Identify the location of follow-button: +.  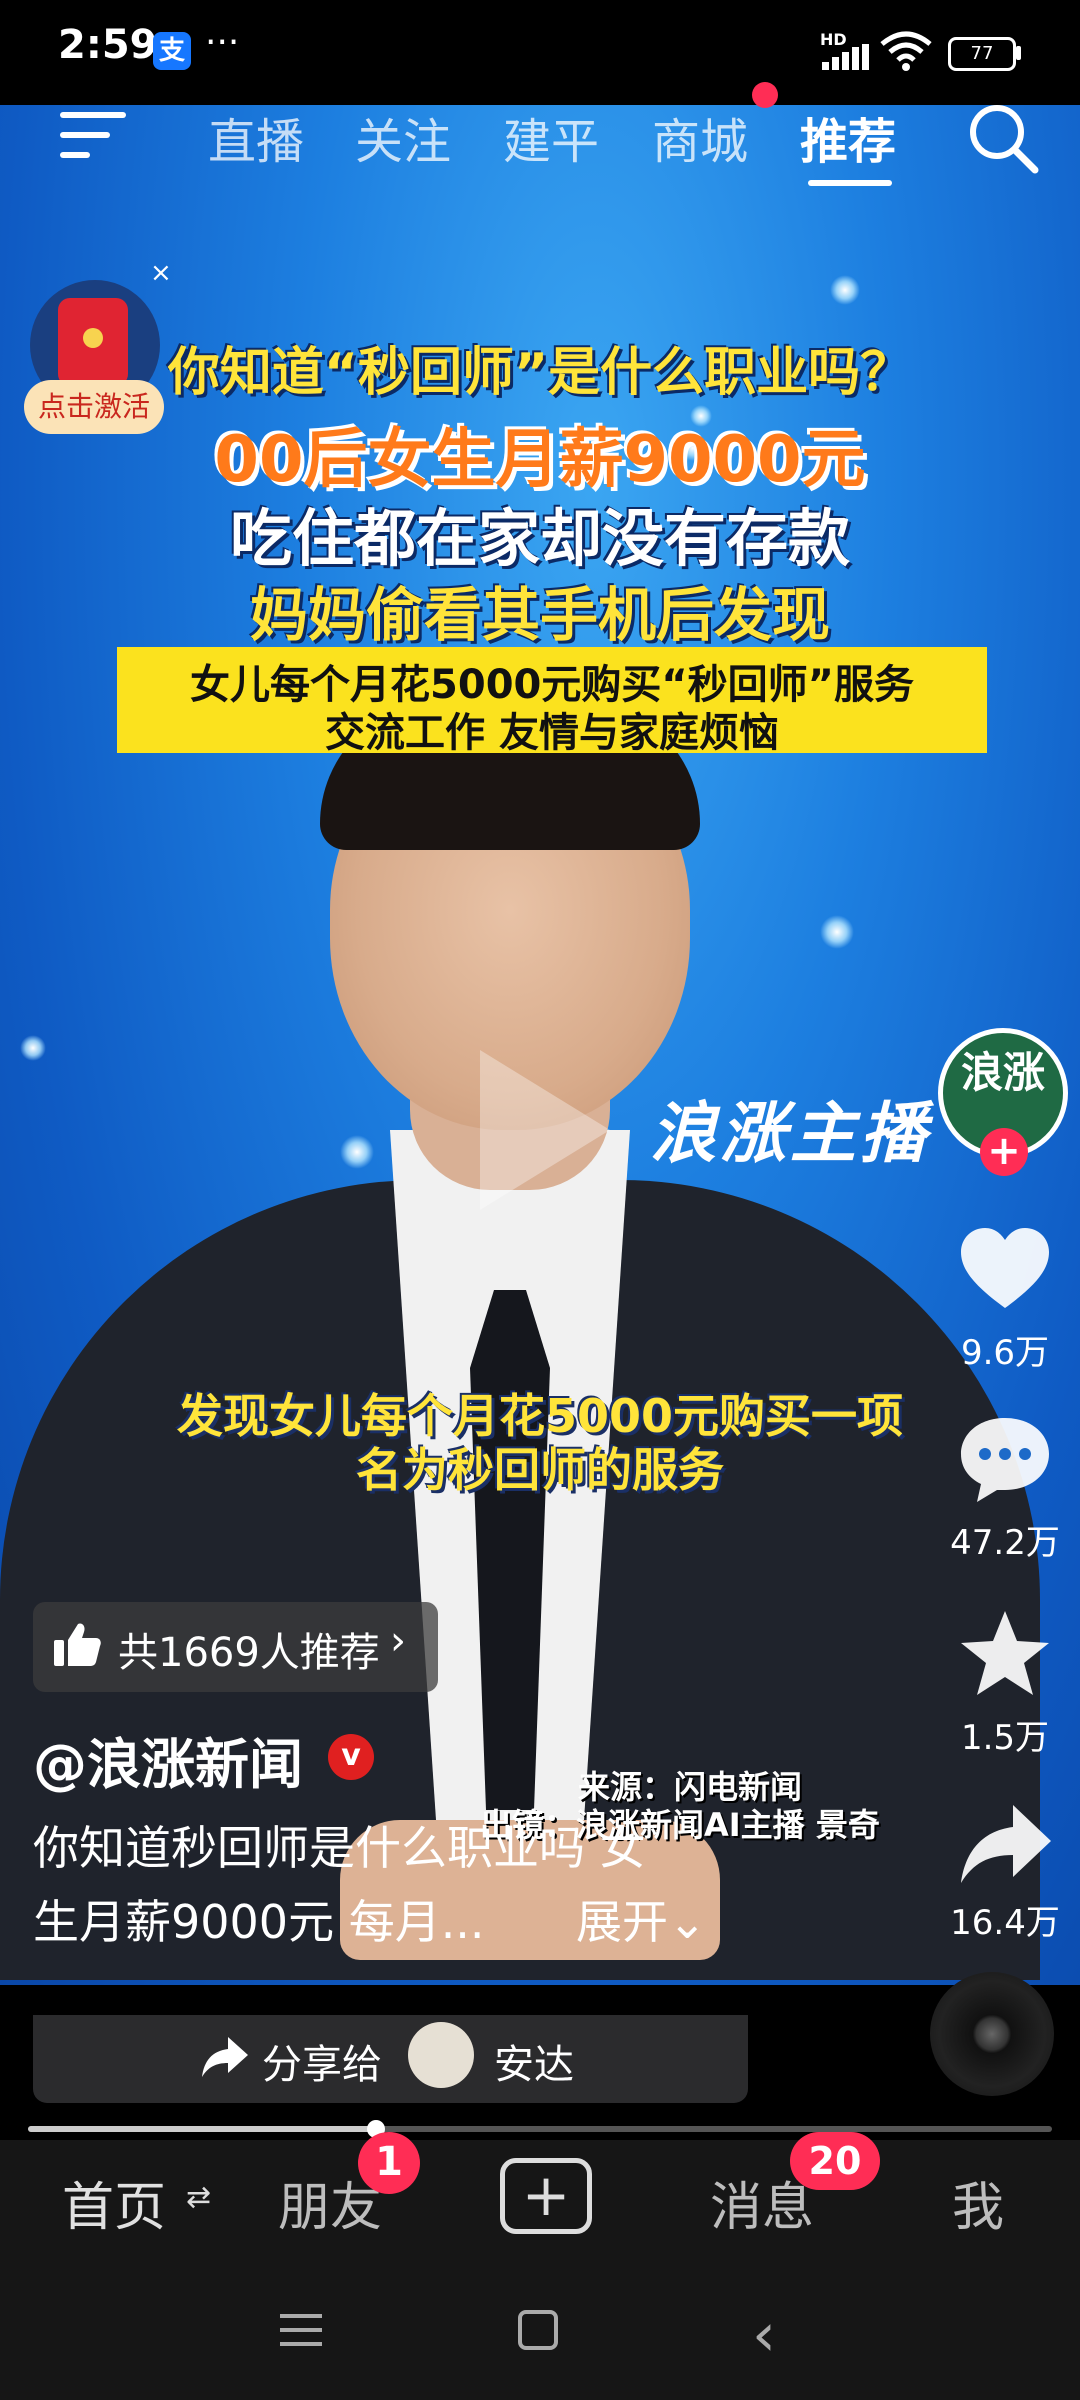
(1004, 1152).